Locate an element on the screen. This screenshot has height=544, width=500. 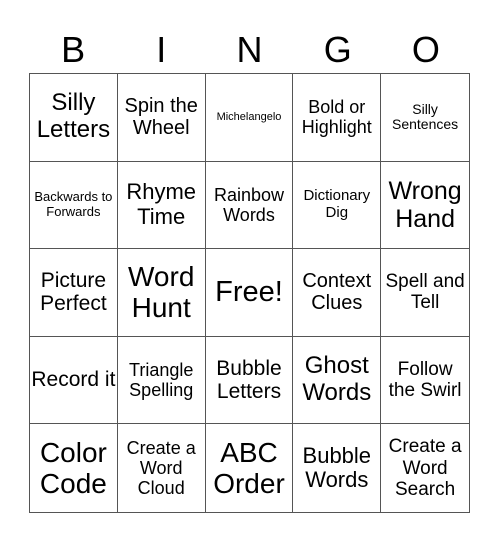
bingo-cell-label: Wrong Hand is located at coordinates (425, 204).